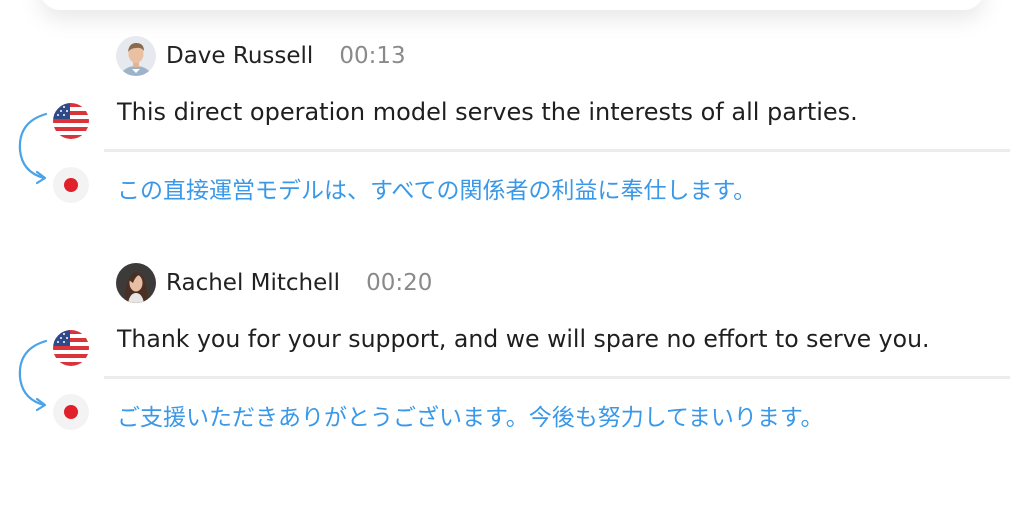 The height and width of the screenshot is (505, 1024). Describe the element at coordinates (470, 418) in the screenshot. I see `translated-text: ご支援いただきありがとうございます。今後も努力してまいります。` at that location.